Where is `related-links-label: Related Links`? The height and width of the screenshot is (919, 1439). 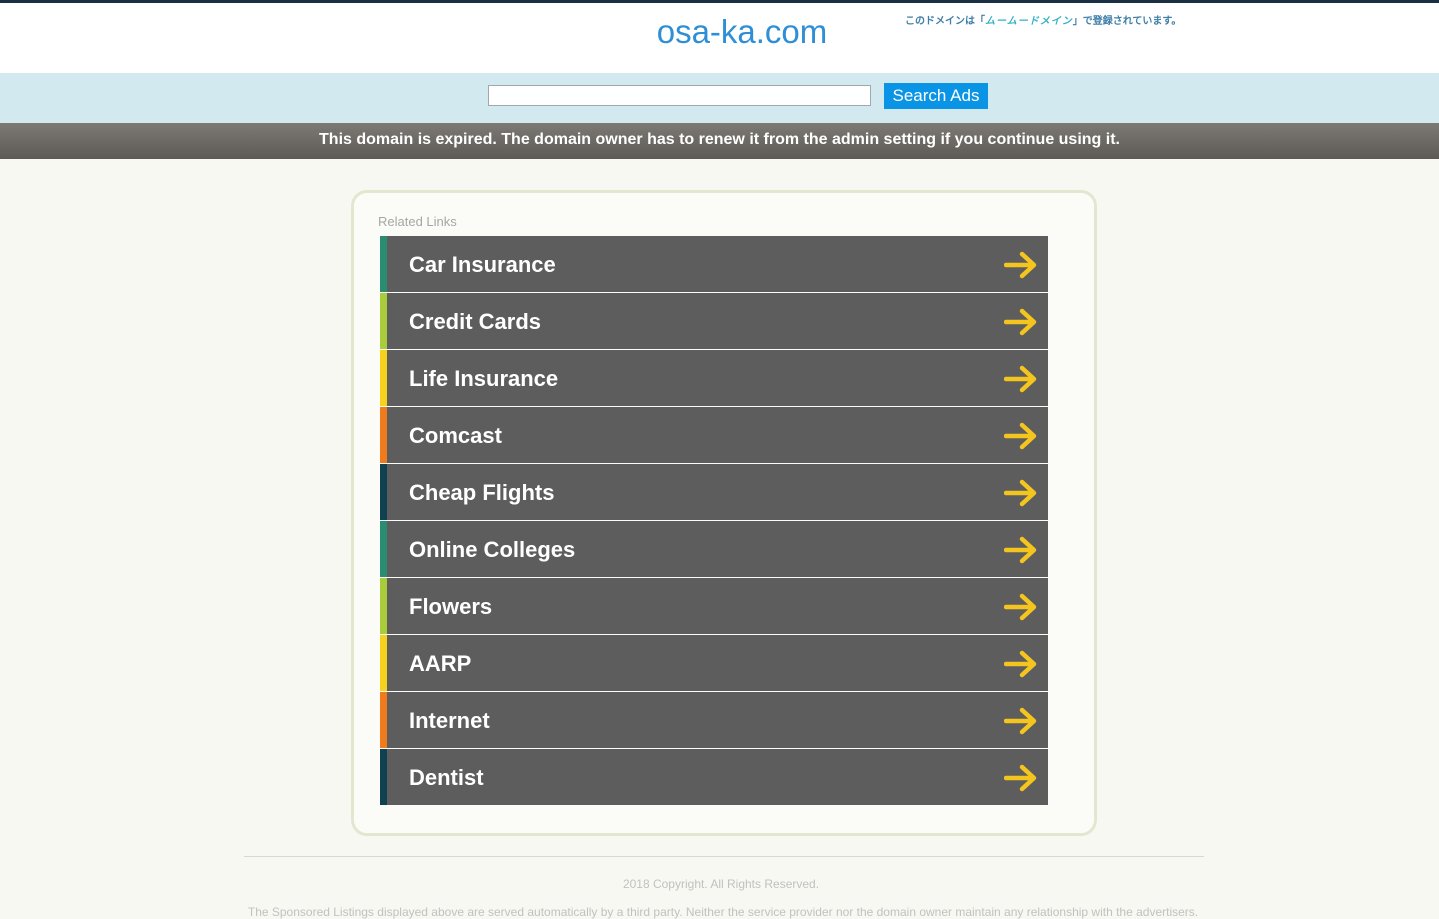
related-links-label: Related Links is located at coordinates (417, 221).